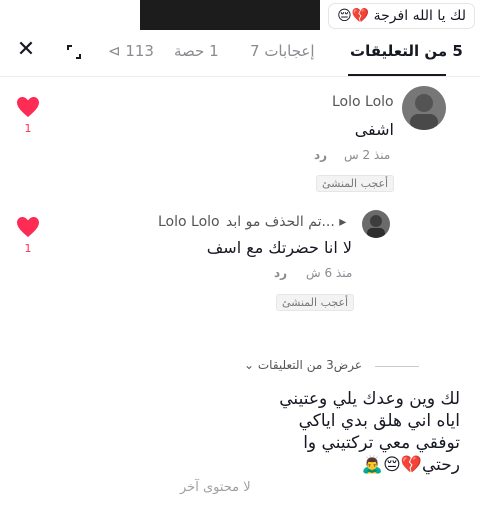 The height and width of the screenshot is (516, 480). Describe the element at coordinates (131, 51) in the screenshot. I see `tab-views: 113 ⊳` at that location.